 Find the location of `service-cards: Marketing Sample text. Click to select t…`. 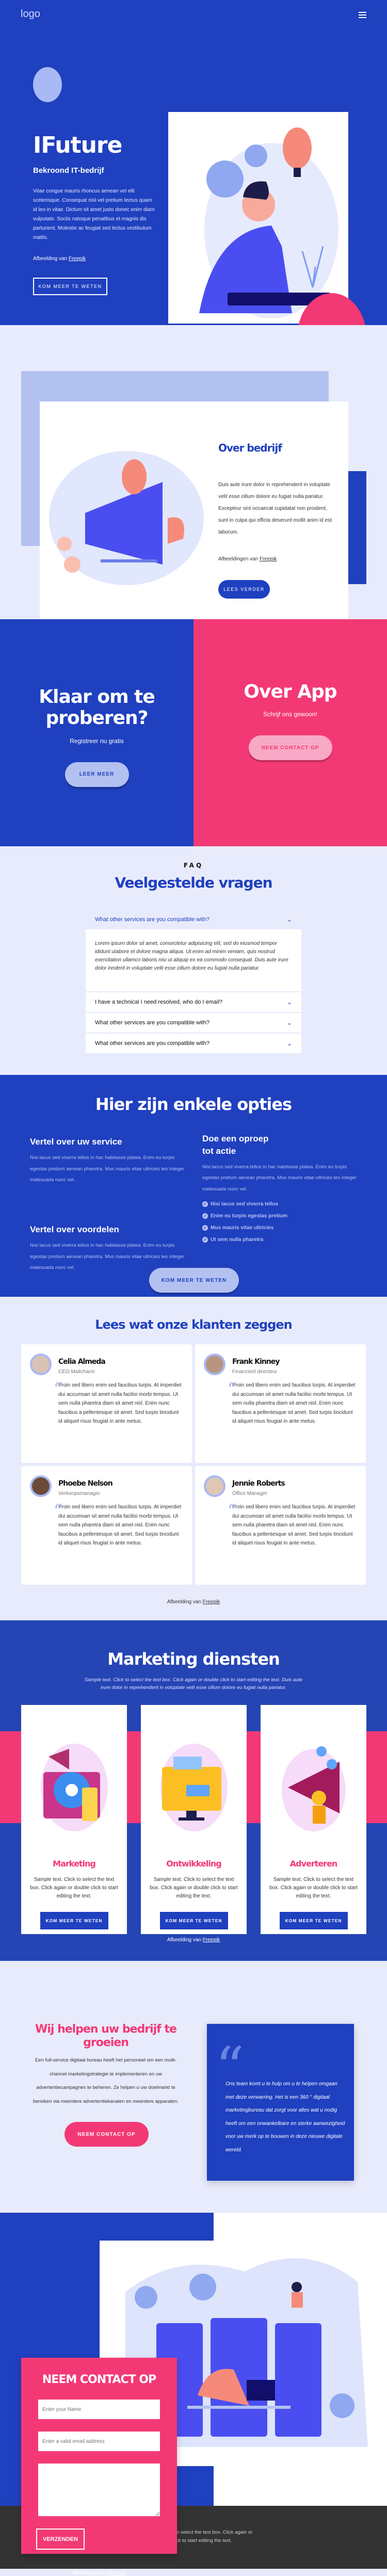

service-cards: Marketing Sample text. Click to select t… is located at coordinates (193, 1820).